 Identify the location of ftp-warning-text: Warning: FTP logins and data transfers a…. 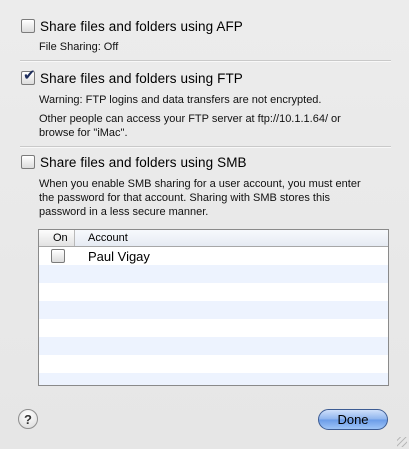
(180, 100).